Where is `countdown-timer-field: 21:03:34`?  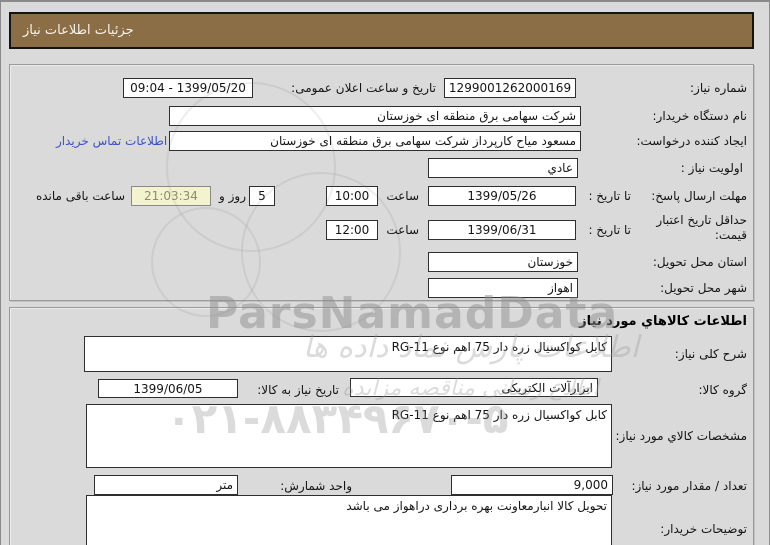
countdown-timer-field: 21:03:34 is located at coordinates (171, 196).